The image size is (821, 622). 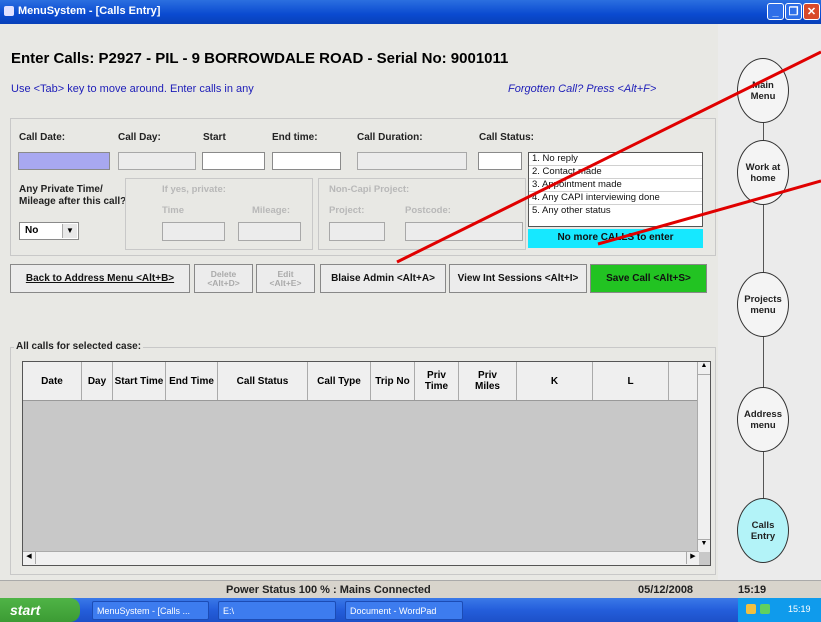 What do you see at coordinates (799, 609) in the screenshot?
I see `clock: 15:19` at bounding box center [799, 609].